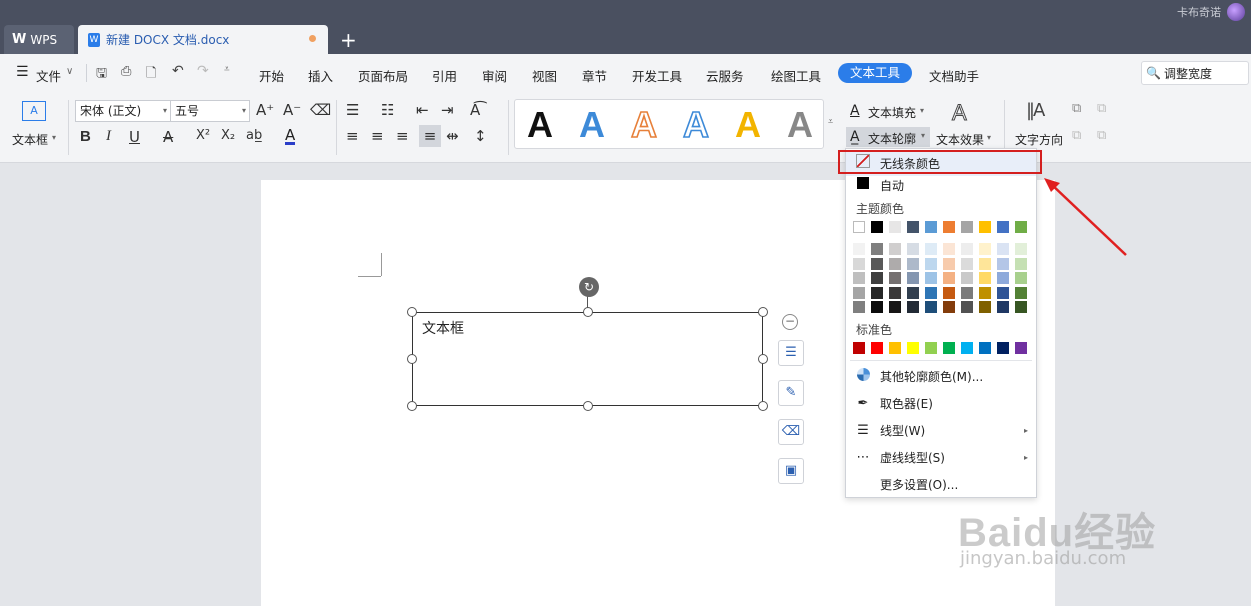  What do you see at coordinates (123, 111) in the screenshot?
I see `font-name-select: 宋体 (正文) ▾` at bounding box center [123, 111].